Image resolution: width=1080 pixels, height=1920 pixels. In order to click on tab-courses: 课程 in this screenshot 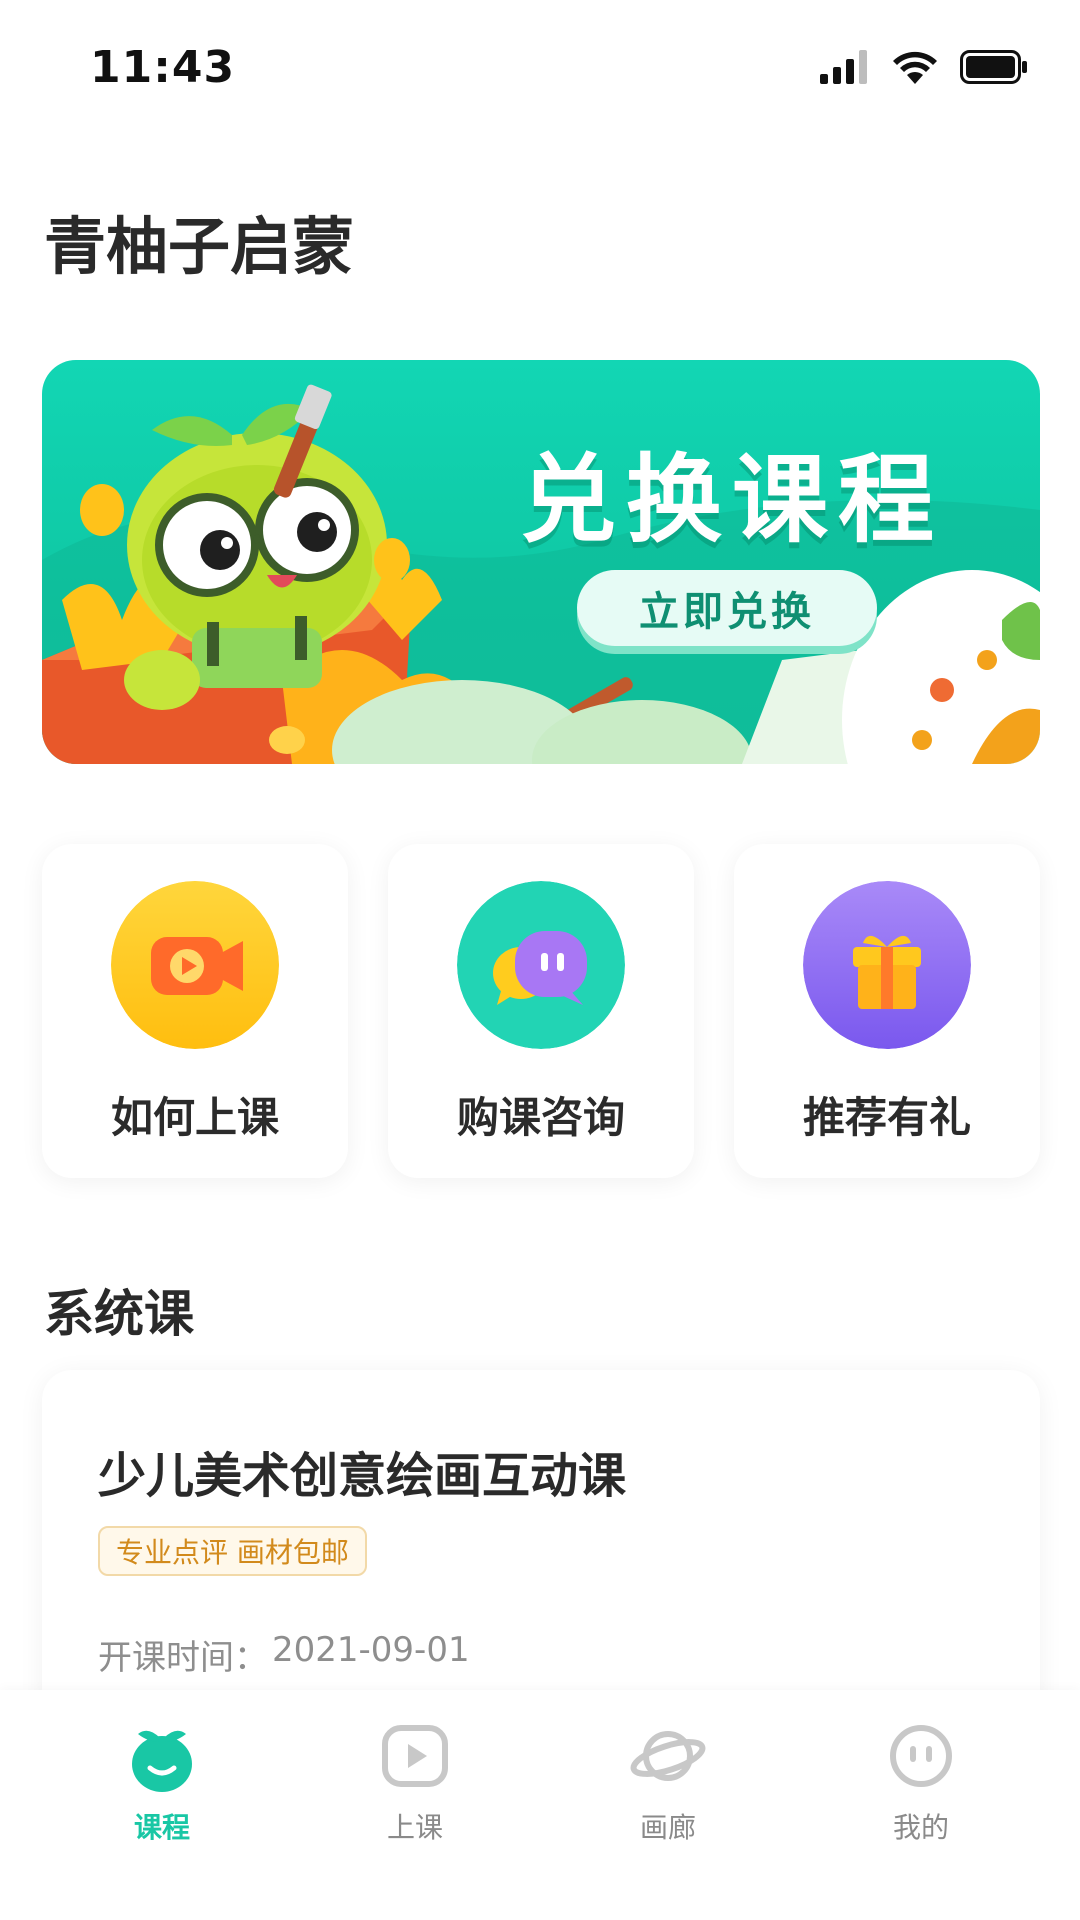, I will do `click(162, 1781)`.